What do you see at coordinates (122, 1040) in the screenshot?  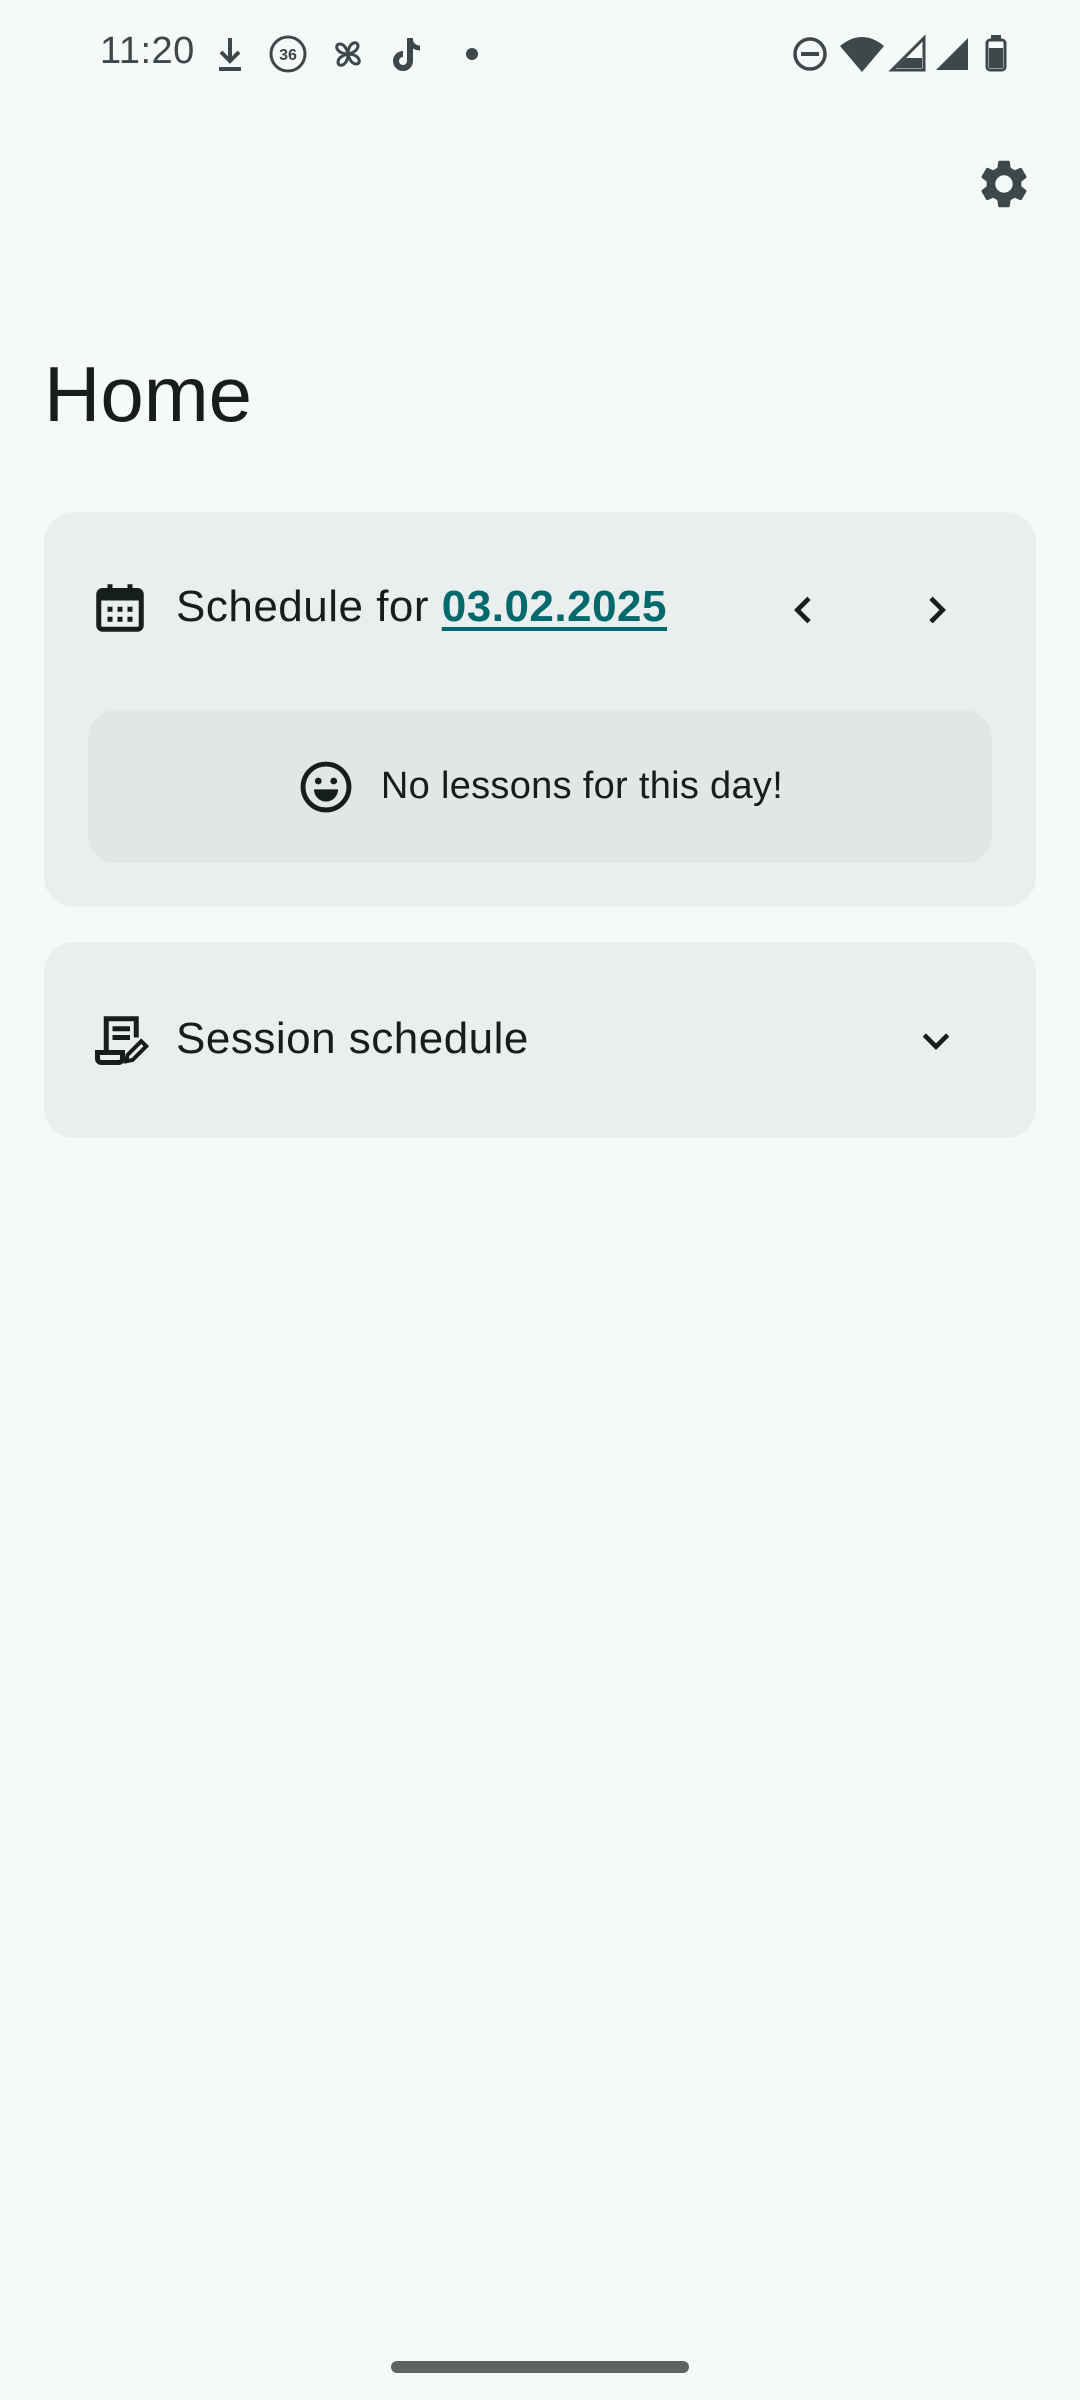 I see `script-edit-icon` at bounding box center [122, 1040].